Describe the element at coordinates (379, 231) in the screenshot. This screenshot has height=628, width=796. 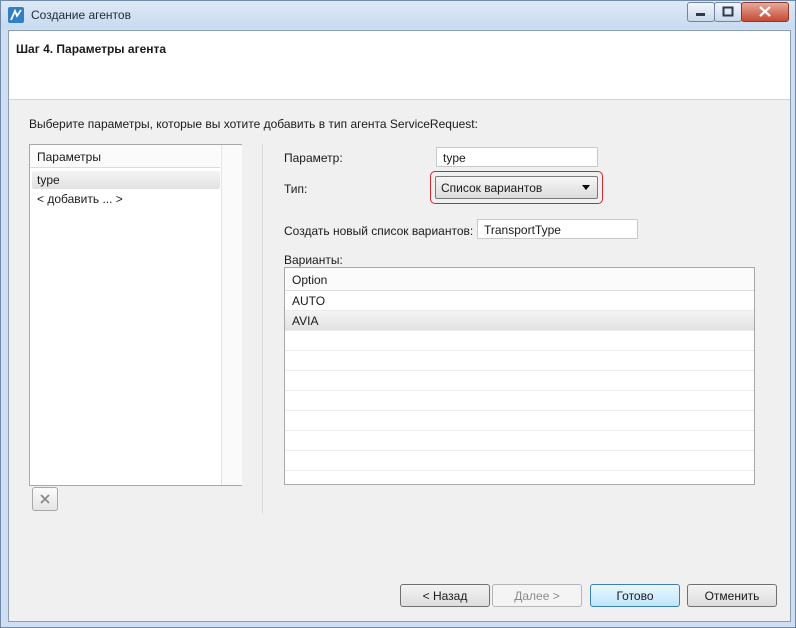
I see `new-list-label: Создать новый список вариантов:` at that location.